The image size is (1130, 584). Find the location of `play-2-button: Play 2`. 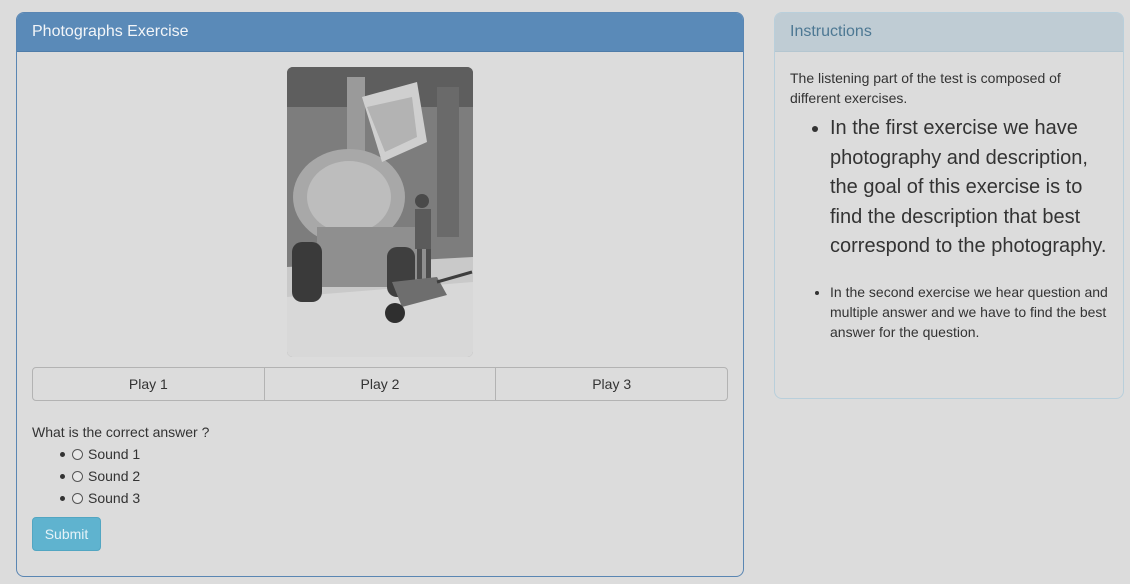

play-2-button: Play 2 is located at coordinates (380, 384).